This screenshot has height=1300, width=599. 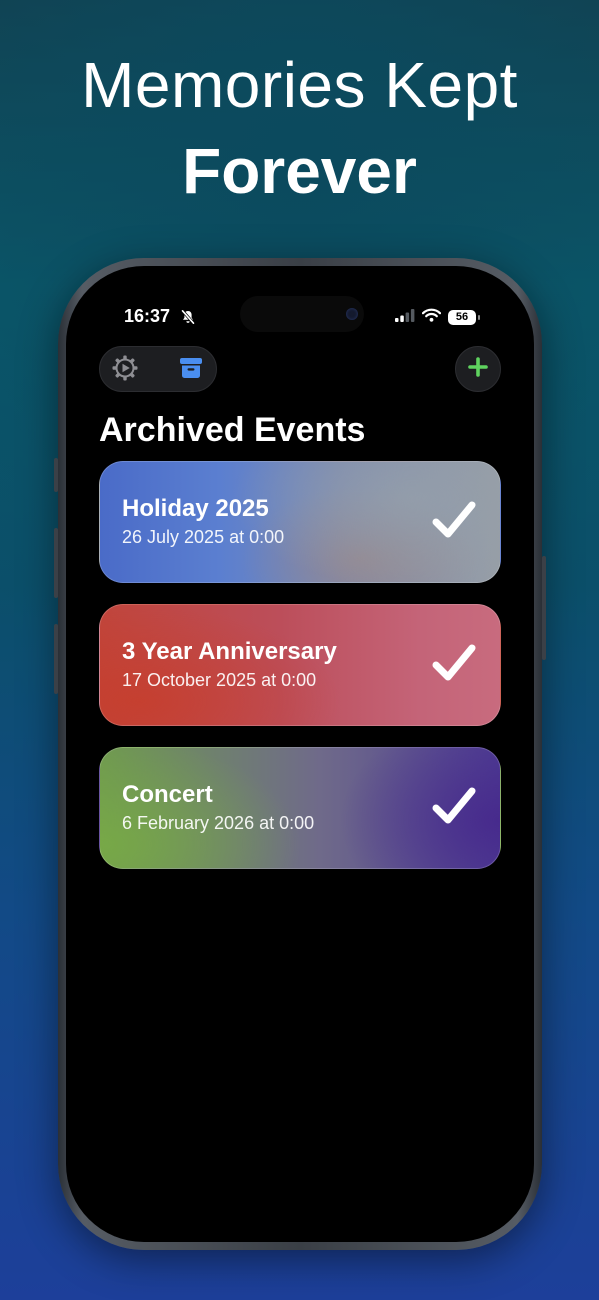 I want to click on event-title: Holiday 2025, so click(x=195, y=508).